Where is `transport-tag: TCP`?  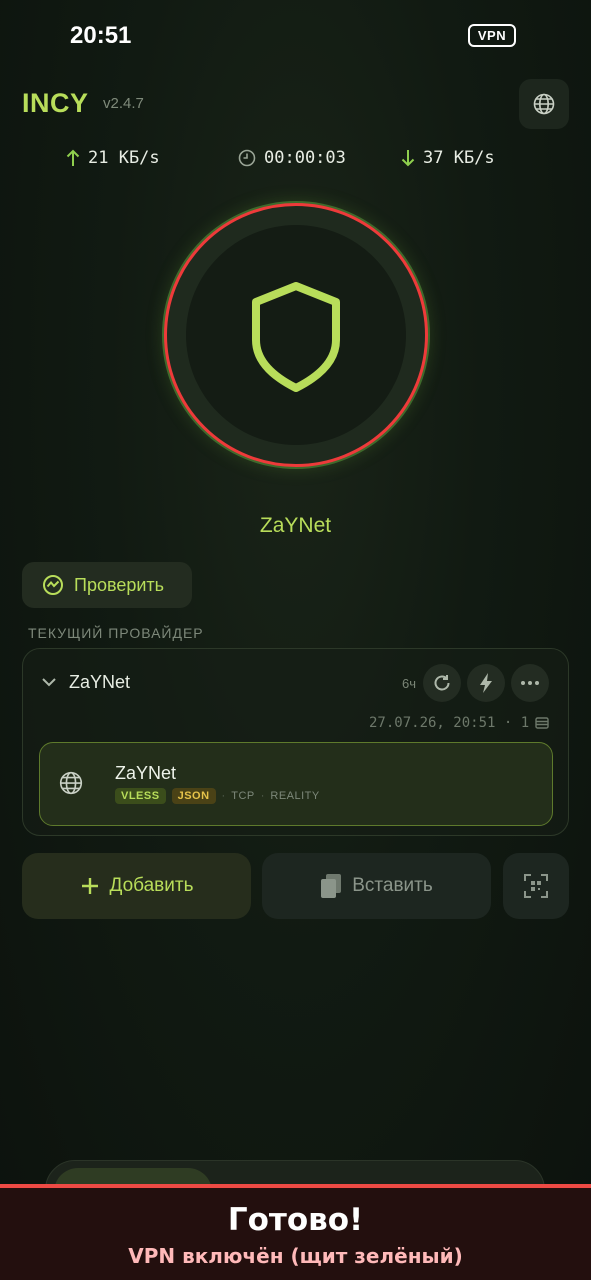
transport-tag: TCP is located at coordinates (243, 796).